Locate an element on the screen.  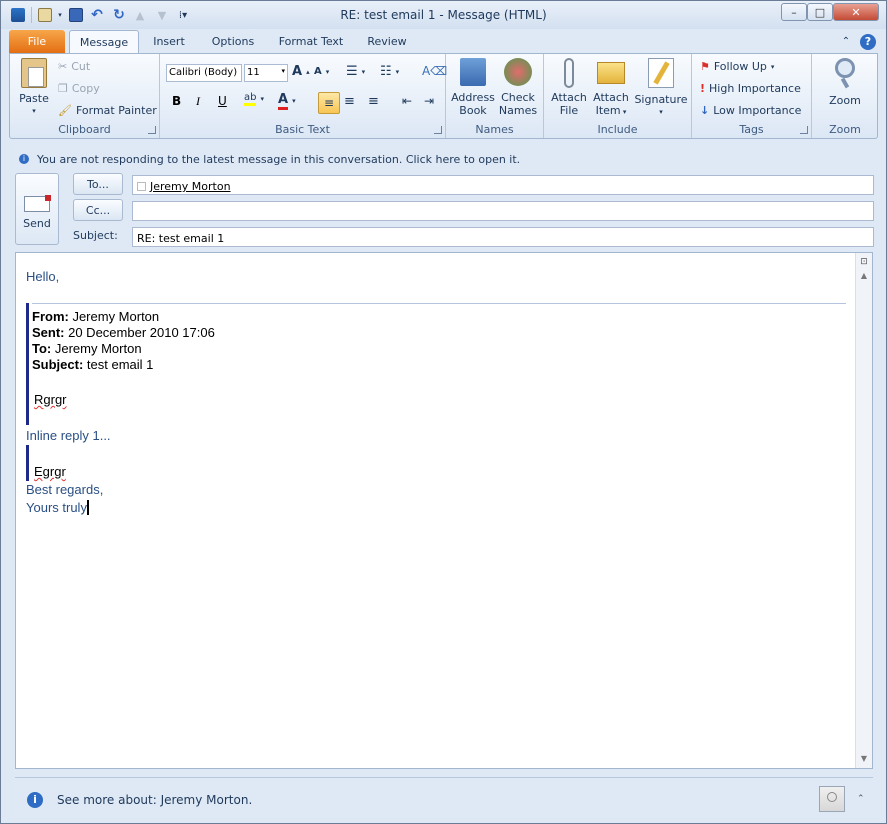
send-button: Send is located at coordinates (37, 209).